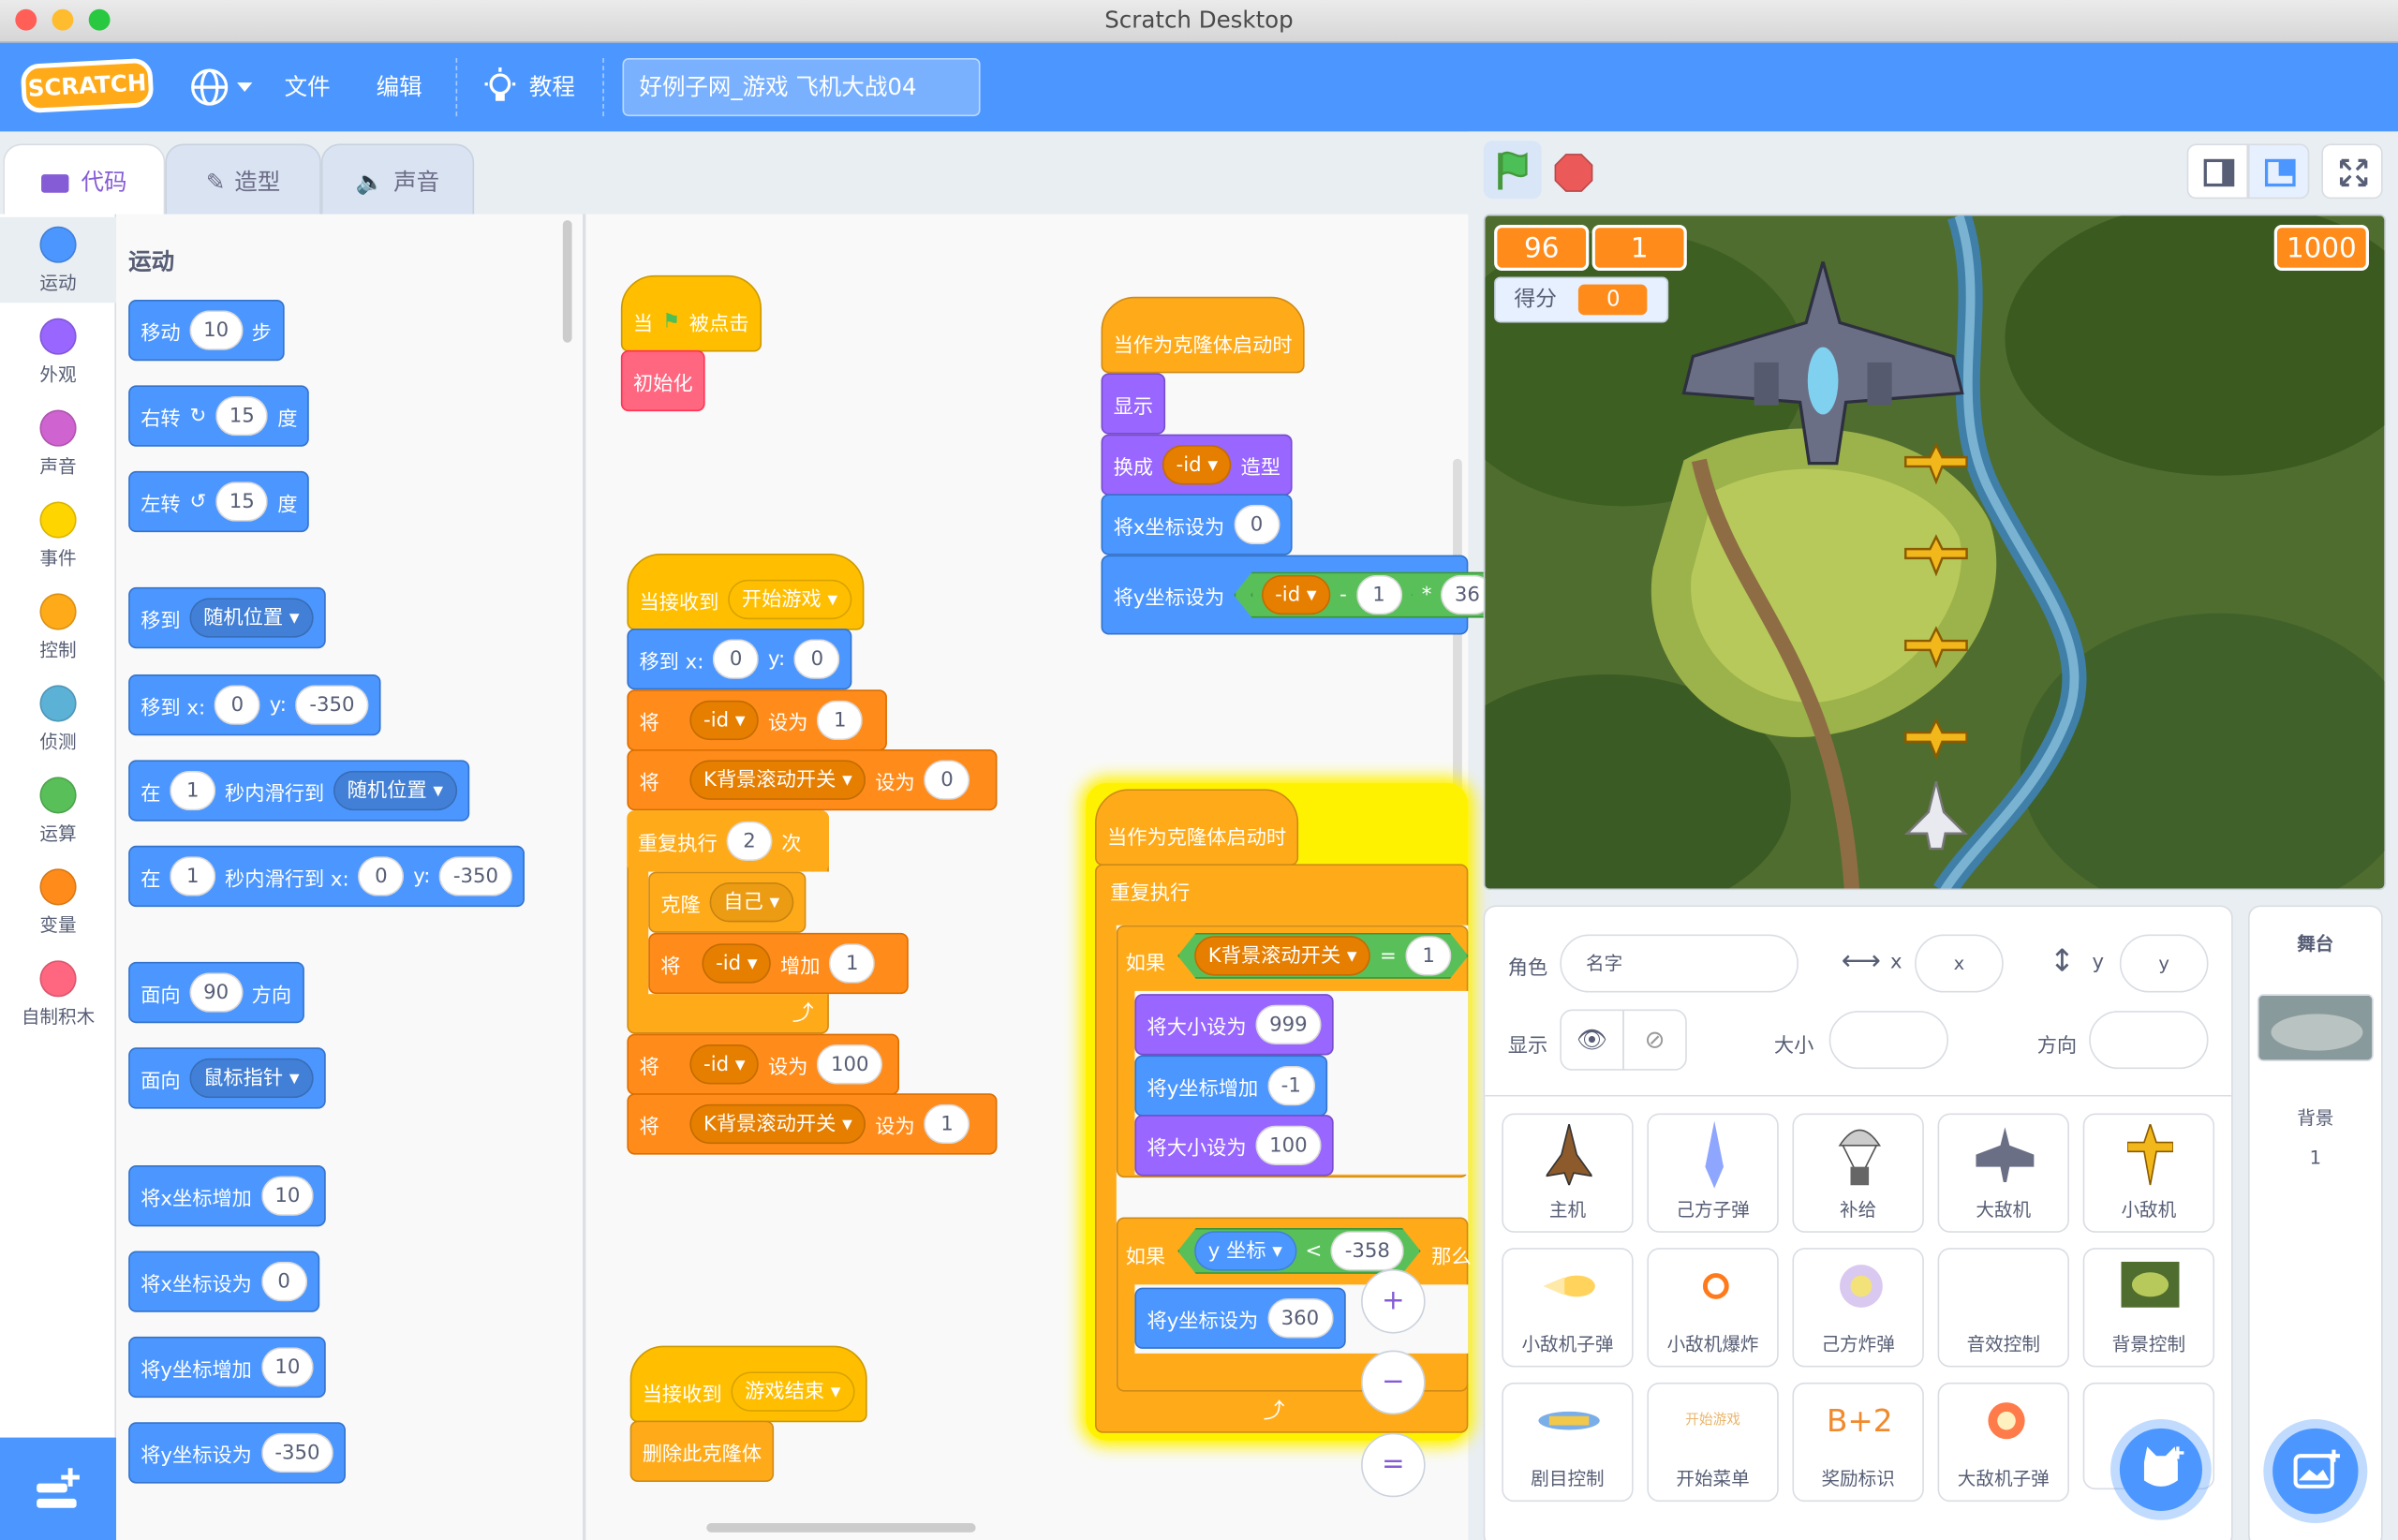 This screenshot has width=2398, height=1540. Describe the element at coordinates (58, 1000) in the screenshot. I see `category-myblocks: 自制积木` at that location.